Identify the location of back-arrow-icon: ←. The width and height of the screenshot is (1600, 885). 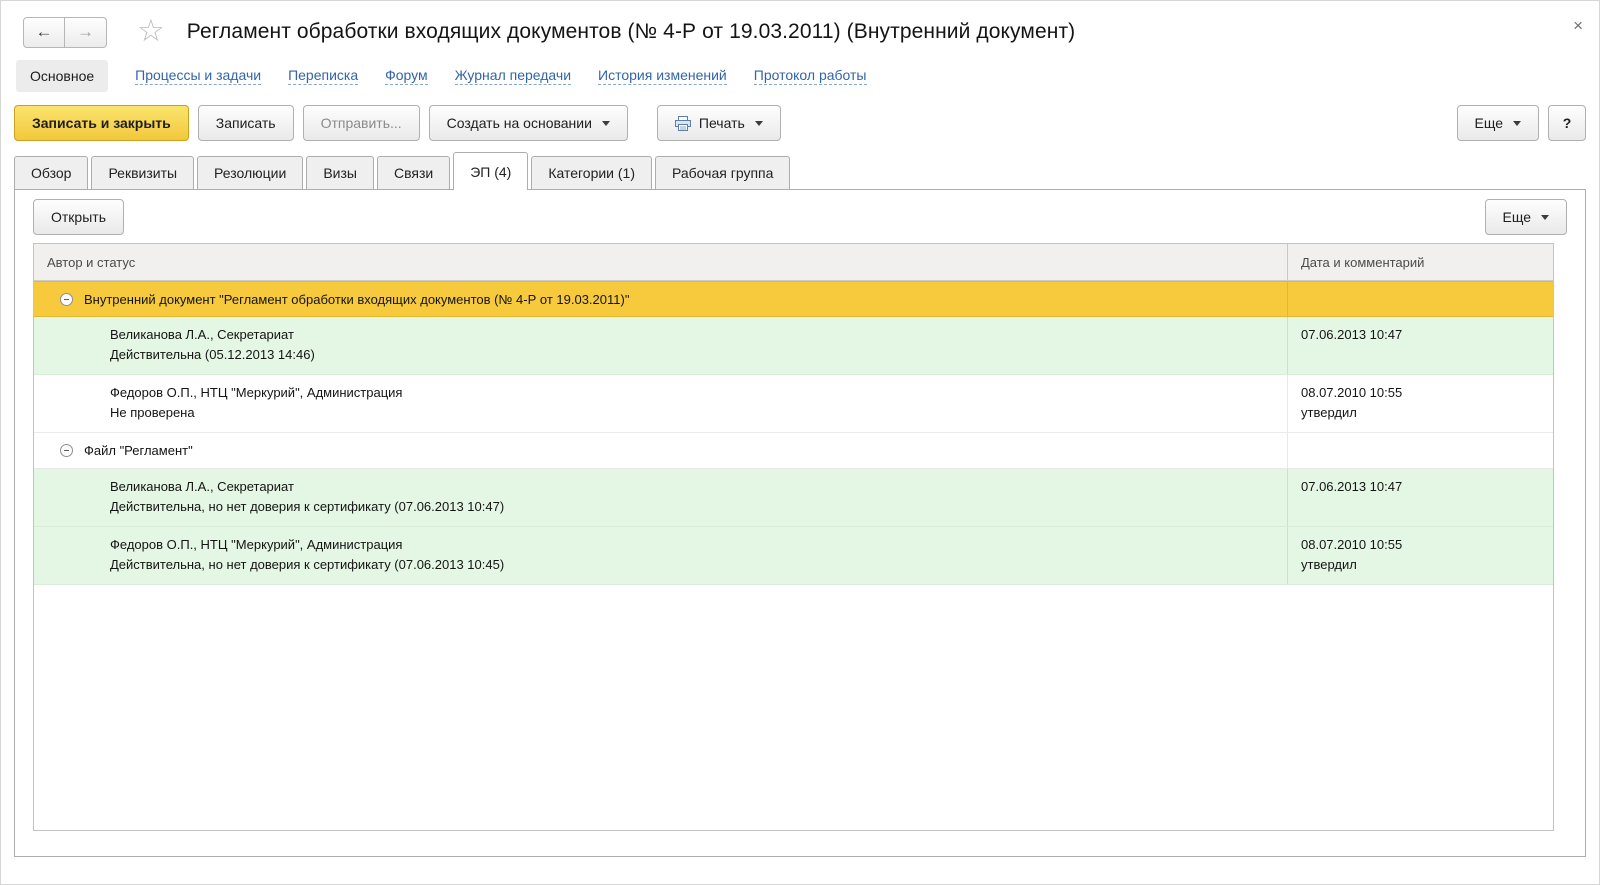
(44, 31).